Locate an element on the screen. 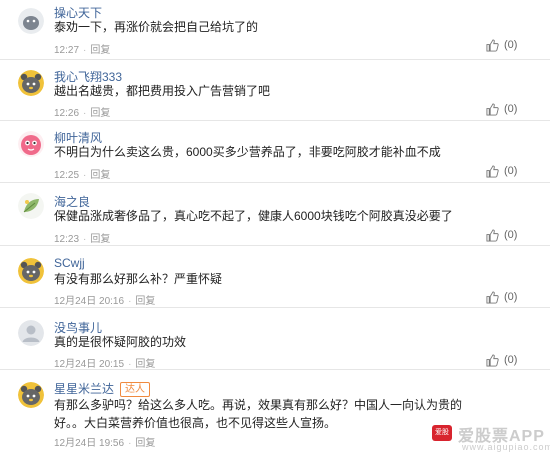 This screenshot has width=550, height=453. comment-time: 12:27 is located at coordinates (67, 50).